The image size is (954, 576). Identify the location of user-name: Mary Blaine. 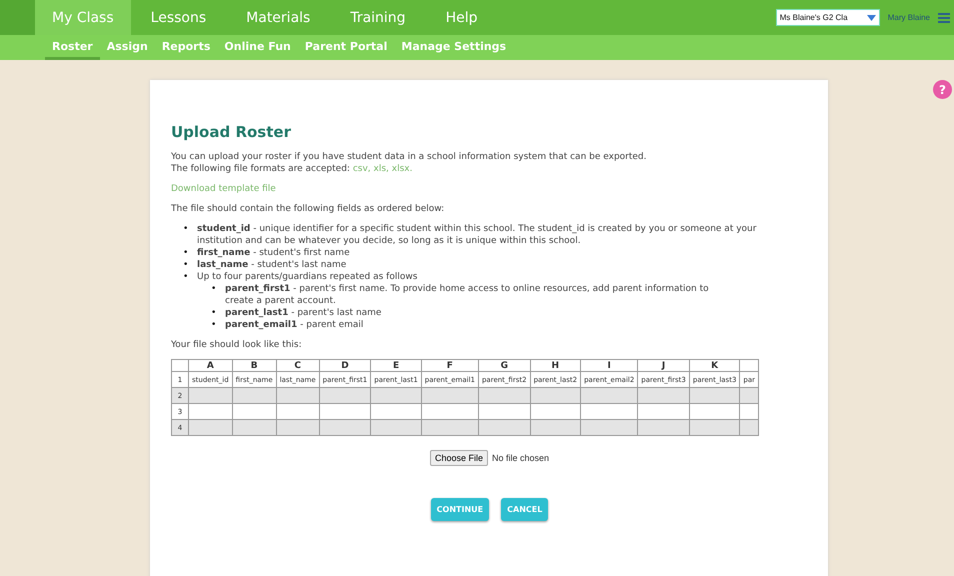
(909, 17).